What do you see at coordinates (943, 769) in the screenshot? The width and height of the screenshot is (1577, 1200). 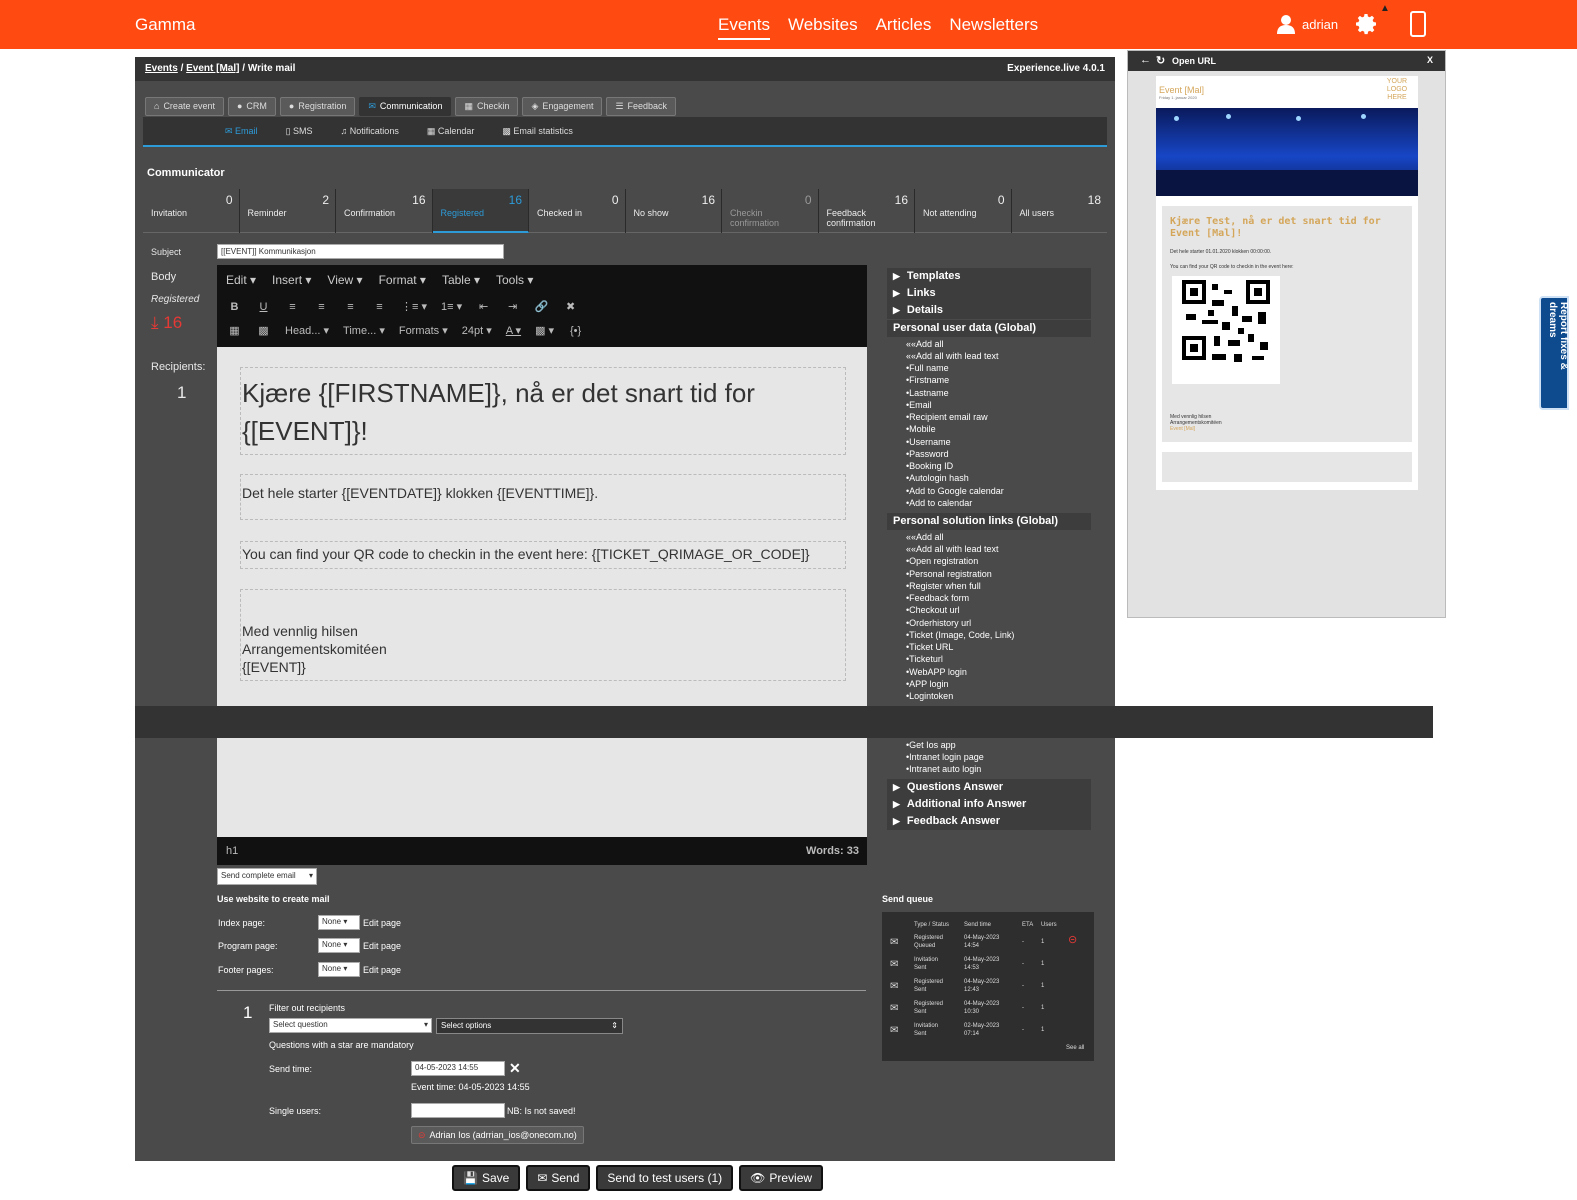 I see `placeholder-item: Intranet auto login` at bounding box center [943, 769].